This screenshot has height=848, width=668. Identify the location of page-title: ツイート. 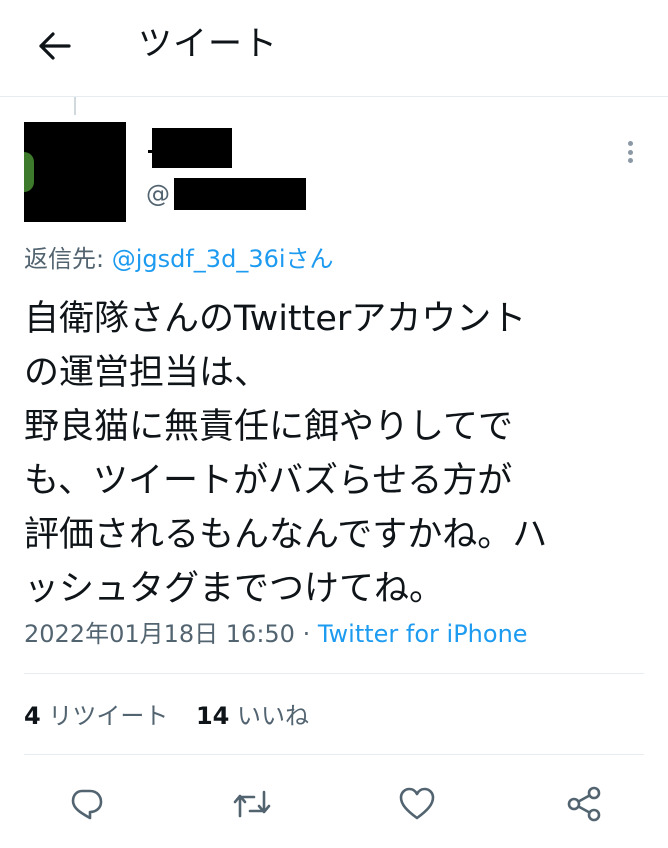
(208, 44).